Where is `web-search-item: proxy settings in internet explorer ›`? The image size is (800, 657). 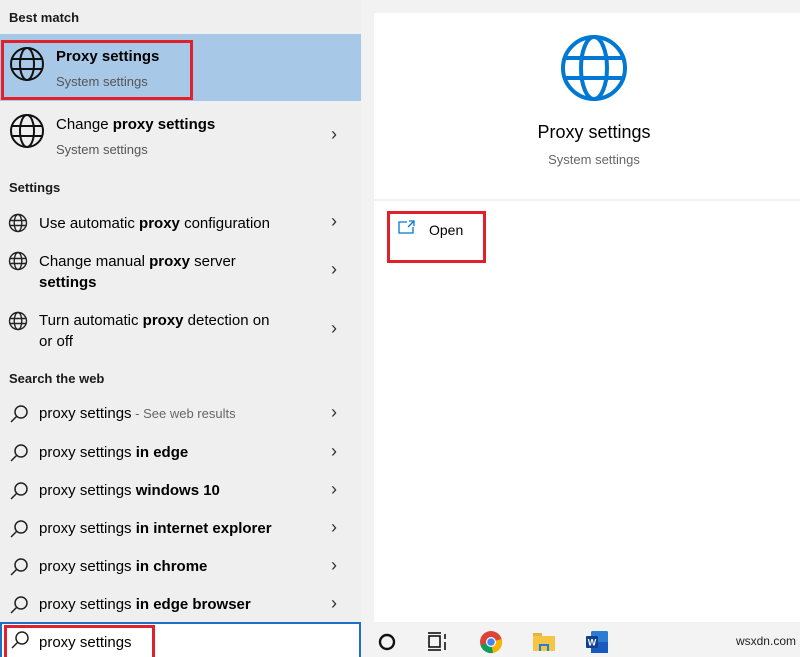 web-search-item: proxy settings in internet explorer › is located at coordinates (180, 529).